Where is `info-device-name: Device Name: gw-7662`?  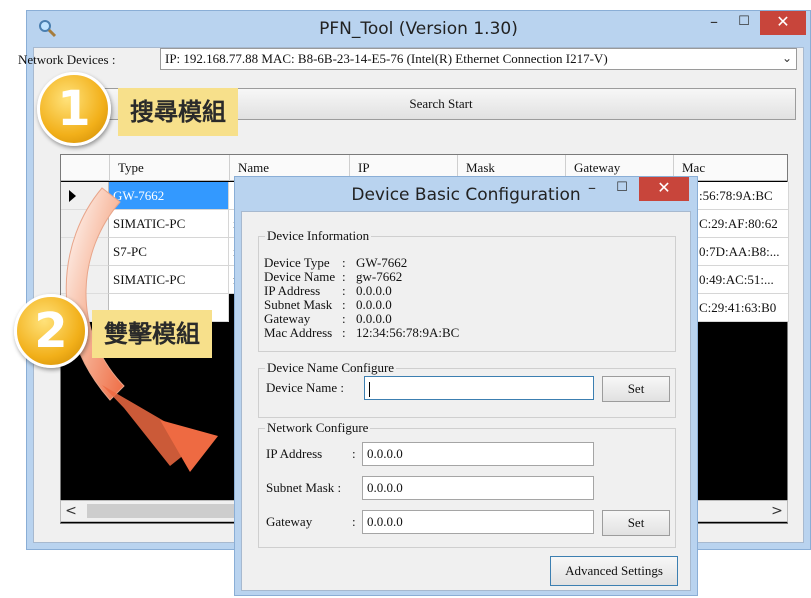
info-device-name: Device Name: gw-7662 is located at coordinates (333, 276).